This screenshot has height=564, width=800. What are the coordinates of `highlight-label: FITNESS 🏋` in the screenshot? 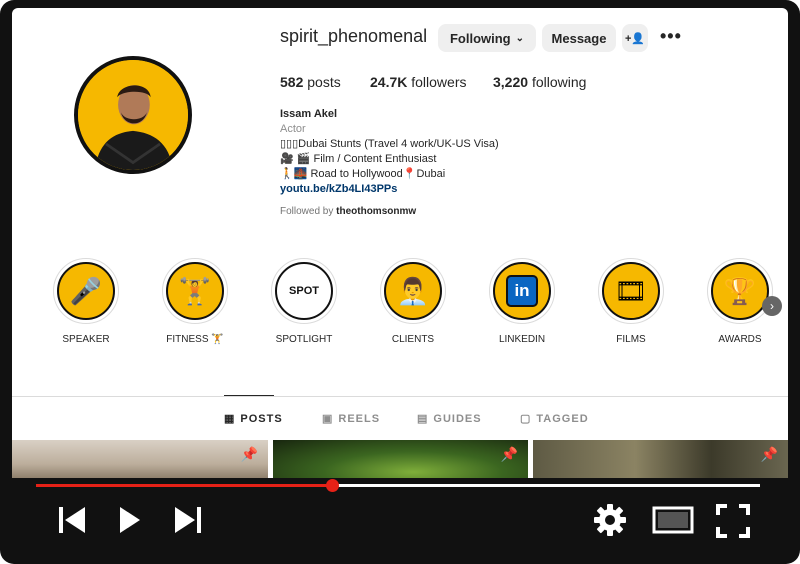 It's located at (195, 339).